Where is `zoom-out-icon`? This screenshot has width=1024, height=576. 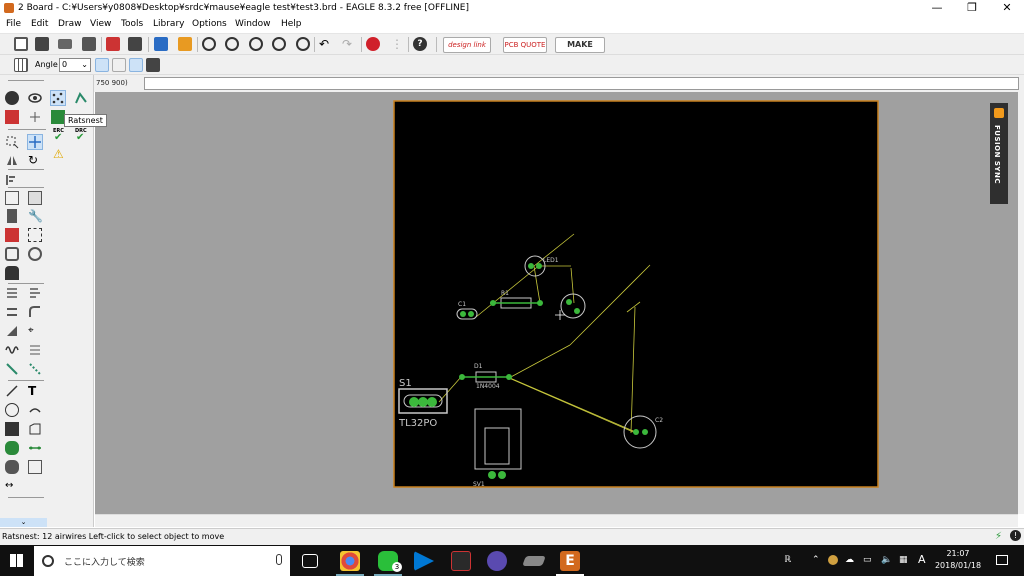
zoom-out-icon is located at coordinates (256, 44).